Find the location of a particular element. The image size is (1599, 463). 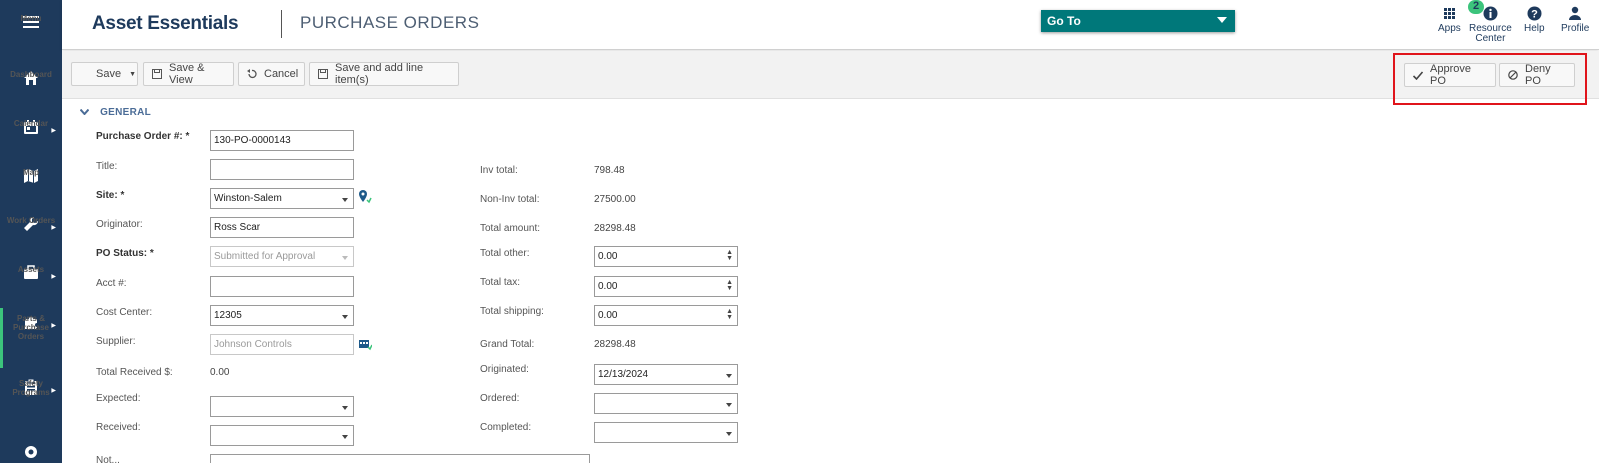

apps-button: Apps is located at coordinates (1449, 19).